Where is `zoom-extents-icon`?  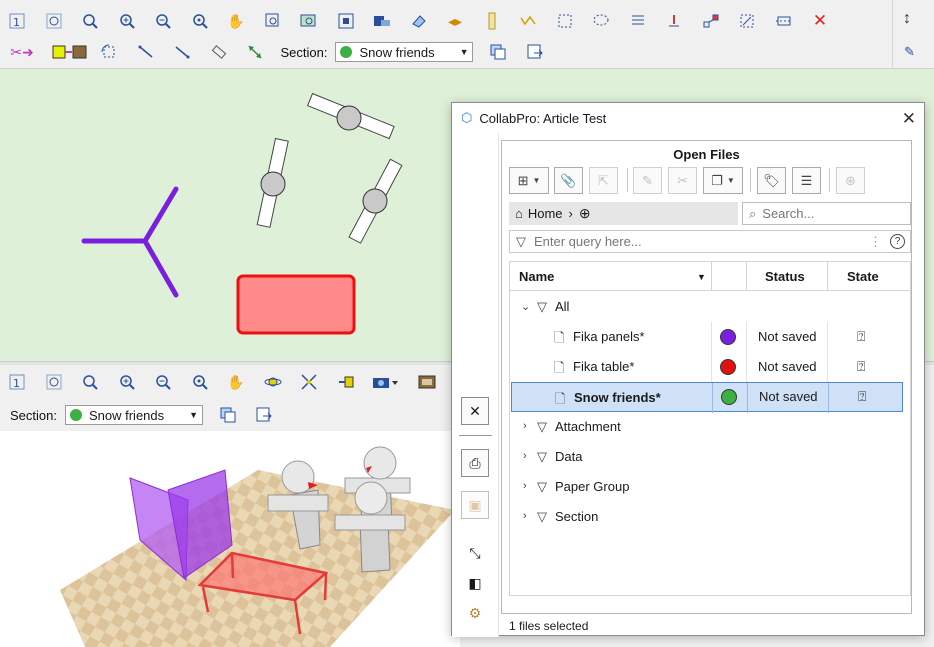 zoom-extents-icon is located at coordinates (90, 21).